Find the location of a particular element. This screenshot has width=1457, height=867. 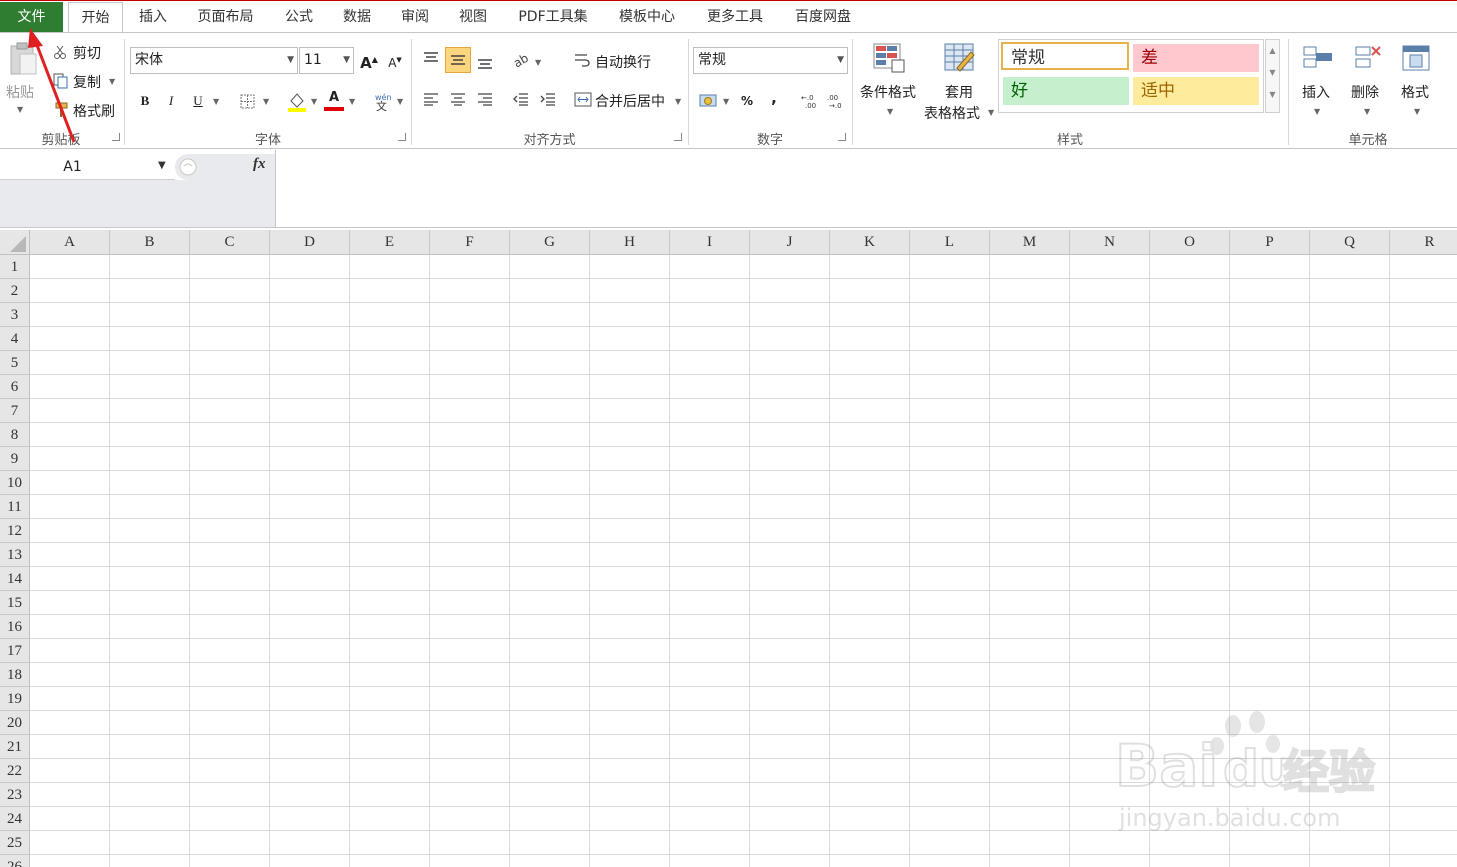

row-header: 6 is located at coordinates (15, 387).